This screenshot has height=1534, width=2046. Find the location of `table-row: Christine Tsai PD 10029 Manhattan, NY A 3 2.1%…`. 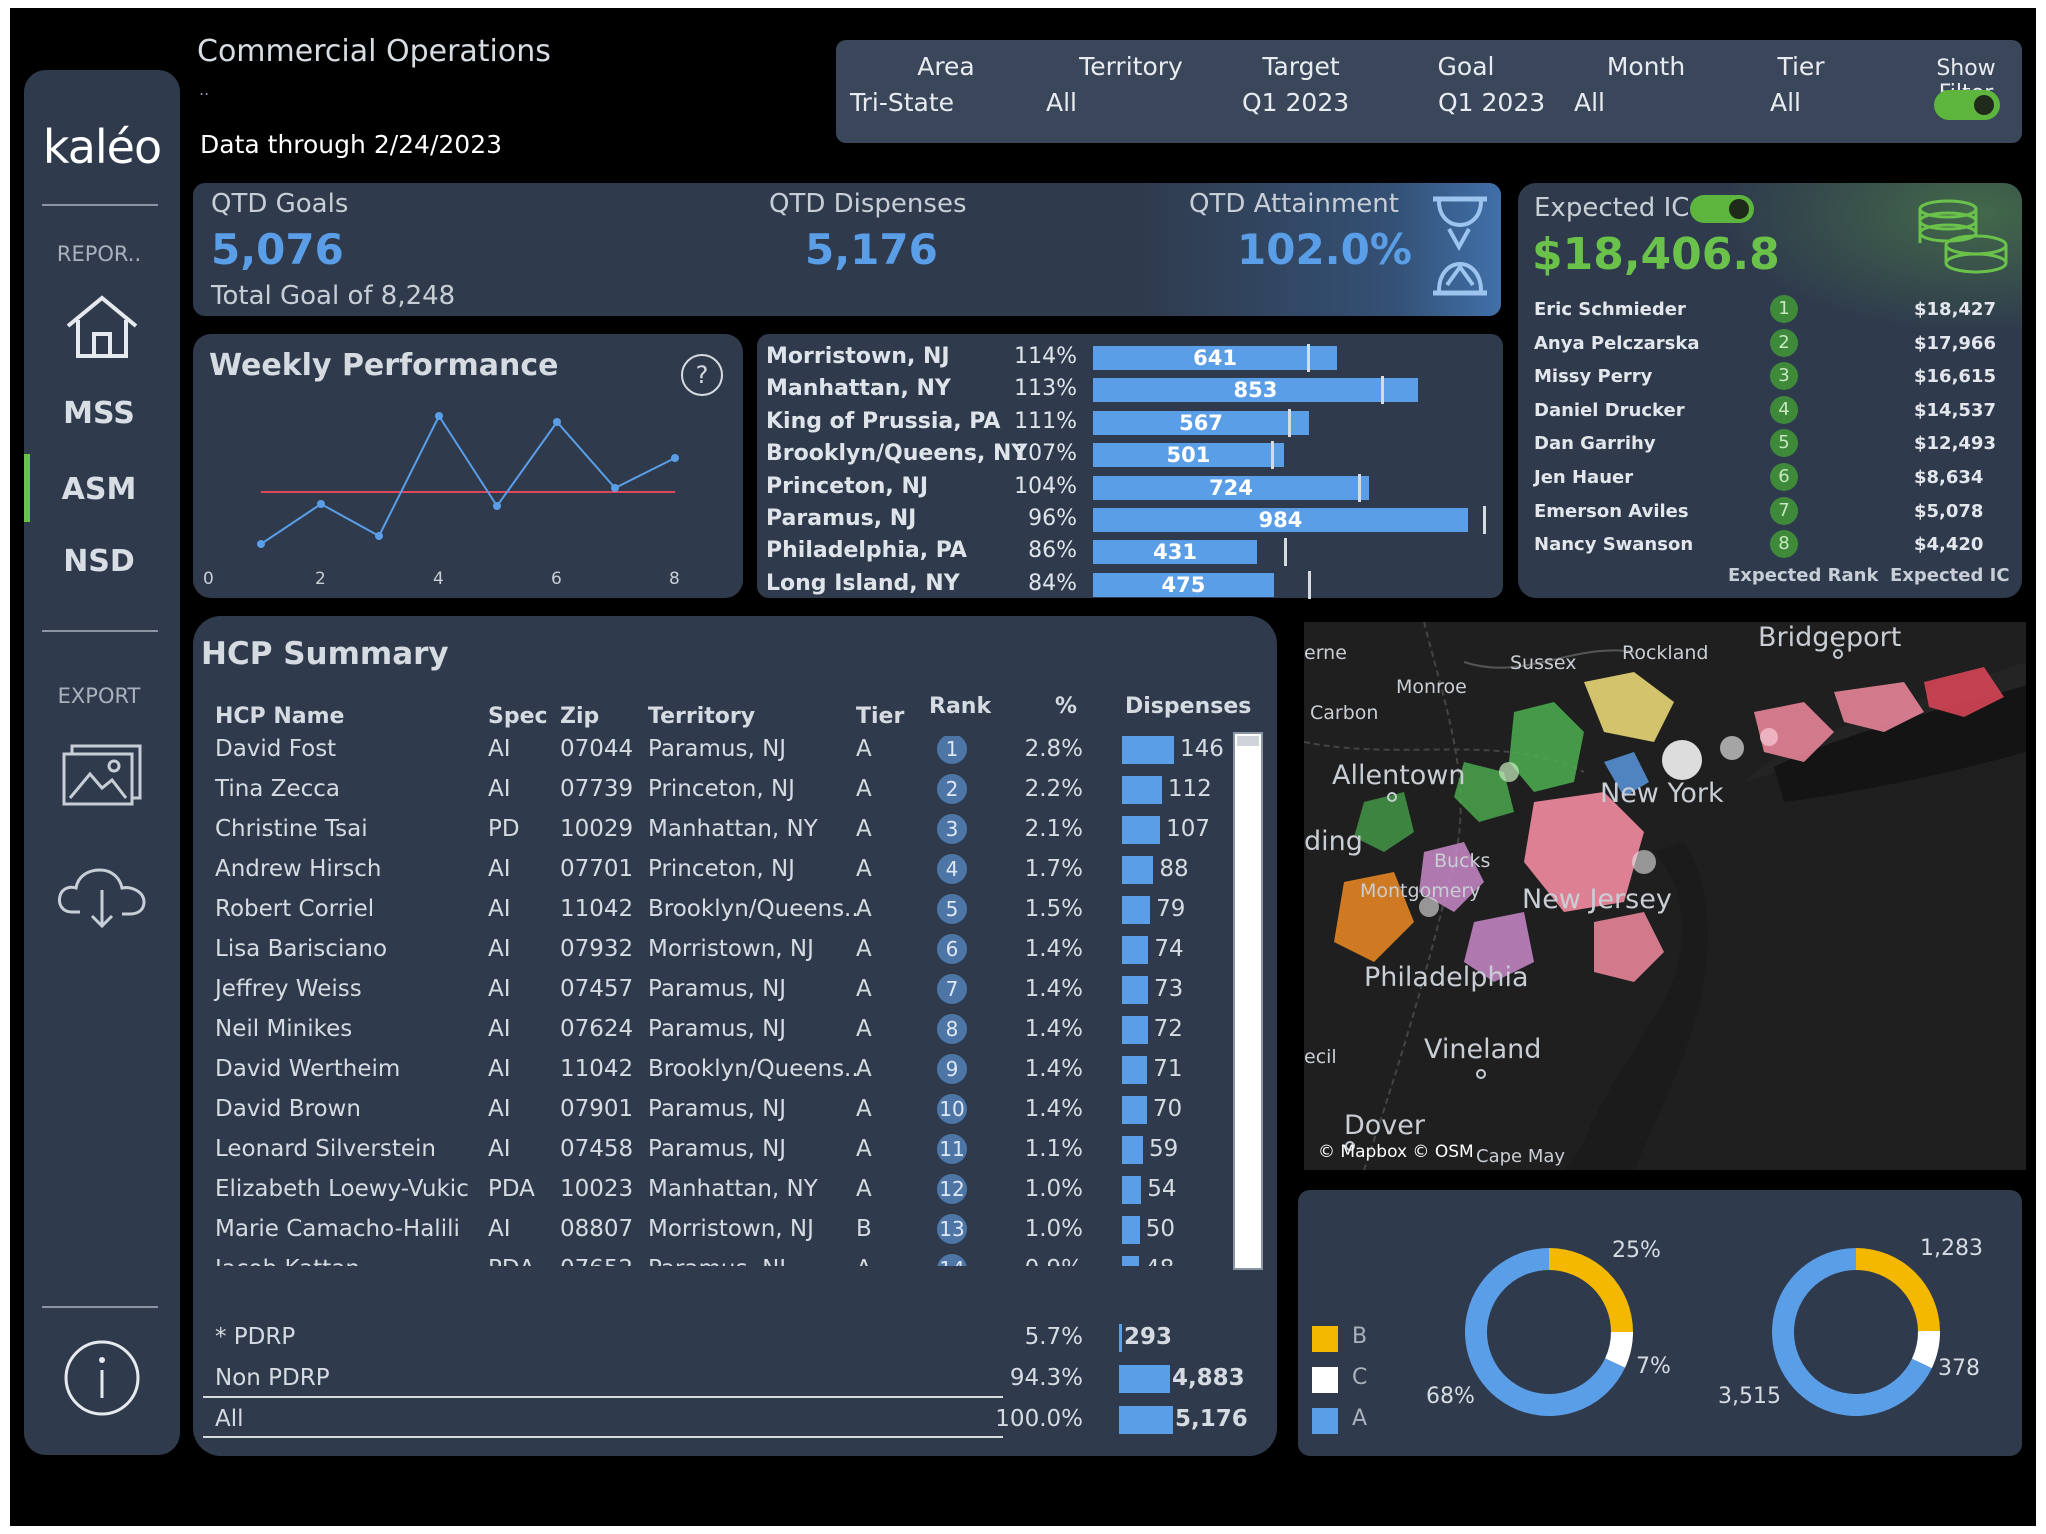

table-row: Christine Tsai PD 10029 Manhattan, NY A 3 2.1%… is located at coordinates (713, 835).